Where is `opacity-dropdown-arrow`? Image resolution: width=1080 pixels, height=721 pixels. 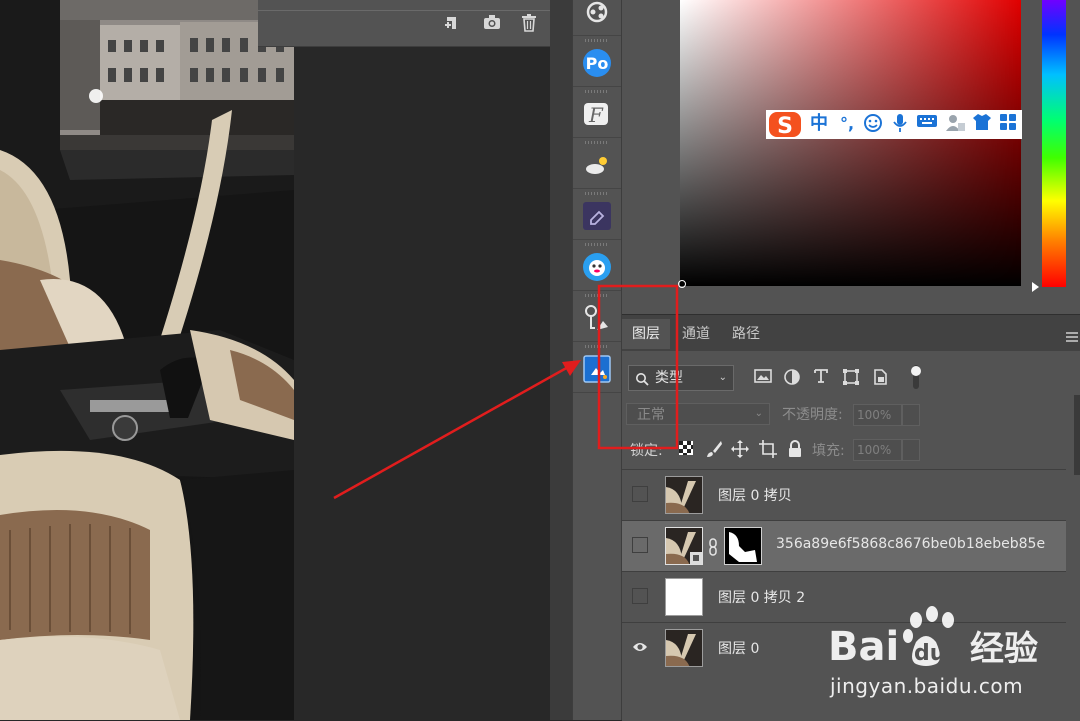
opacity-dropdown-arrow is located at coordinates (911, 415).